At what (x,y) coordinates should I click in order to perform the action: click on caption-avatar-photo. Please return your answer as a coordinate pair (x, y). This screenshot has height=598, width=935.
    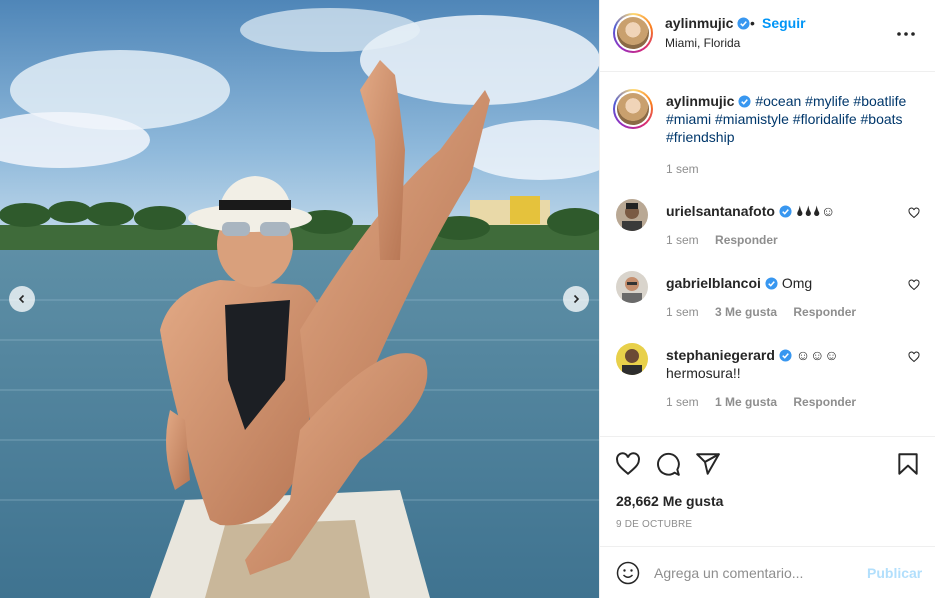
    Looking at the image, I should click on (633, 109).